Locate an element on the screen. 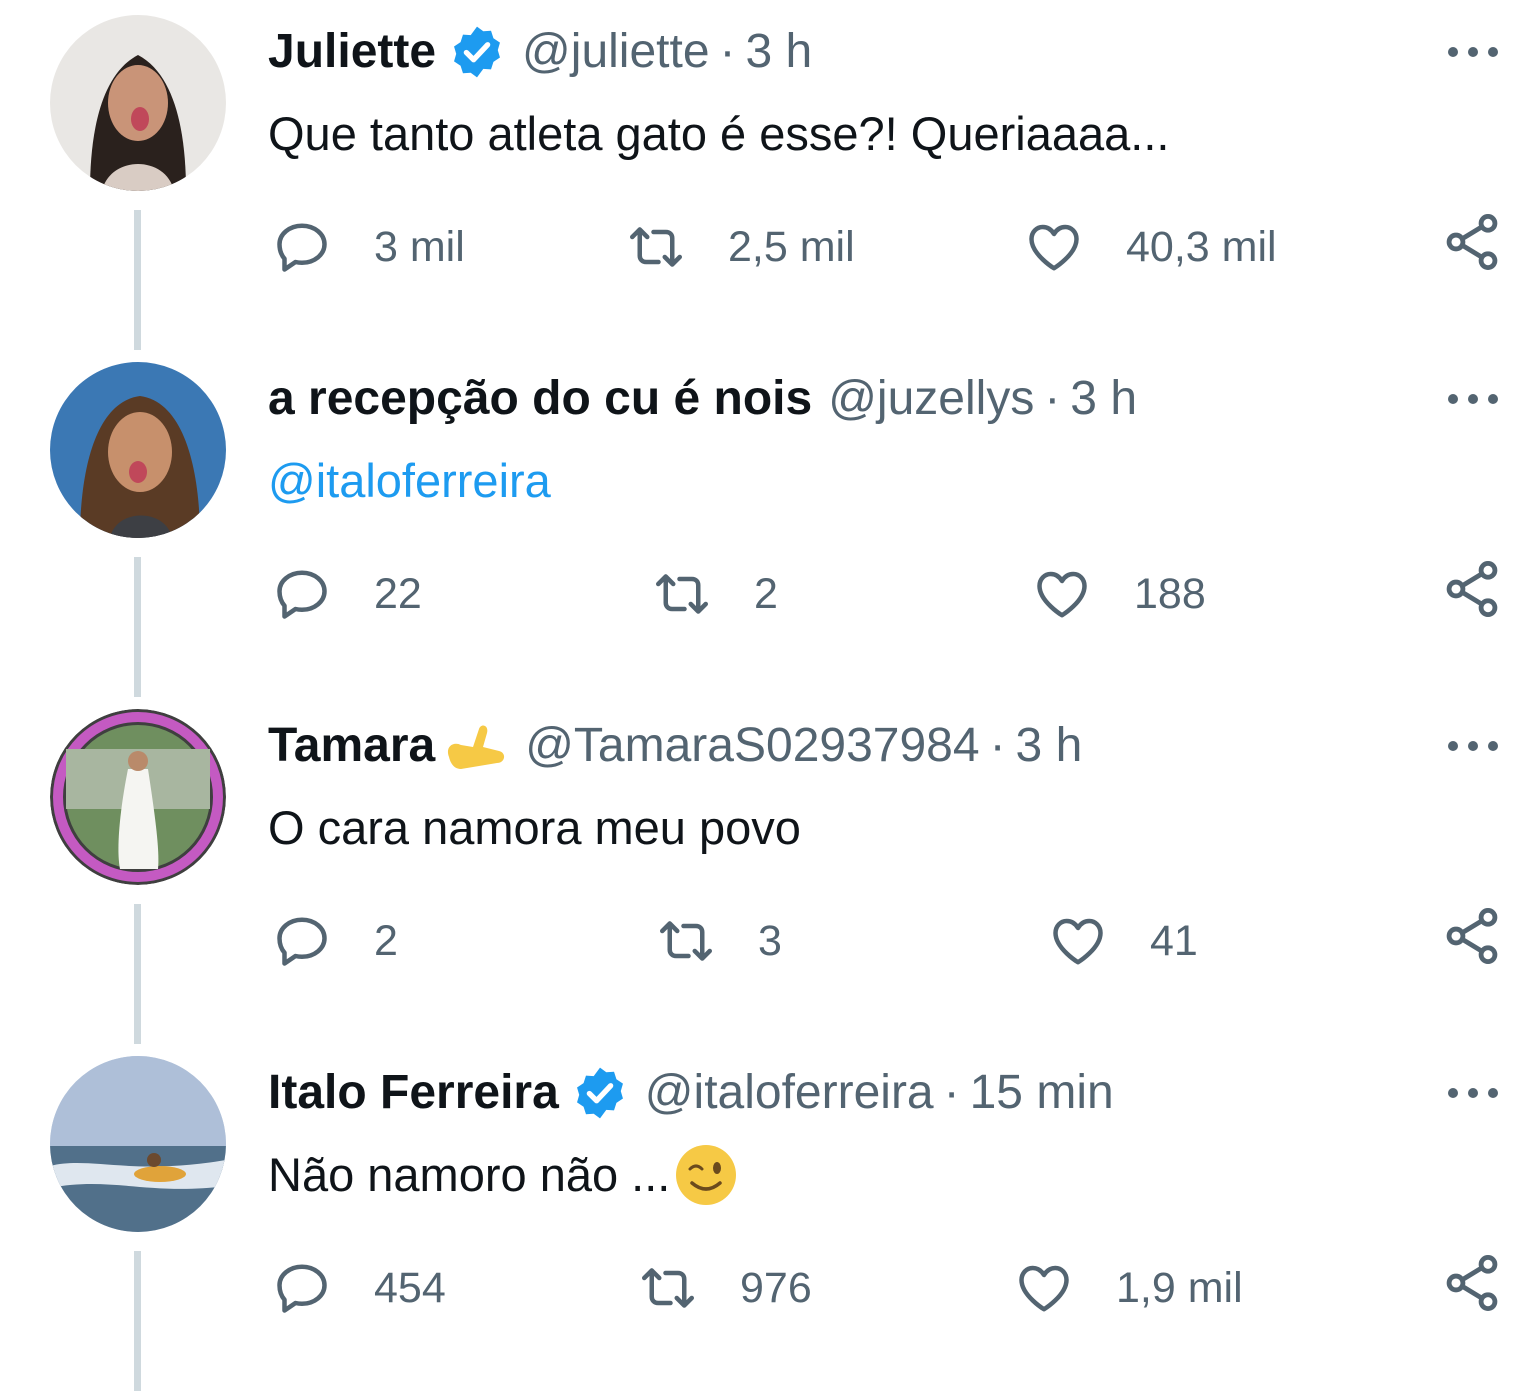  like-button: 1,9 mil is located at coordinates (1128, 1288).